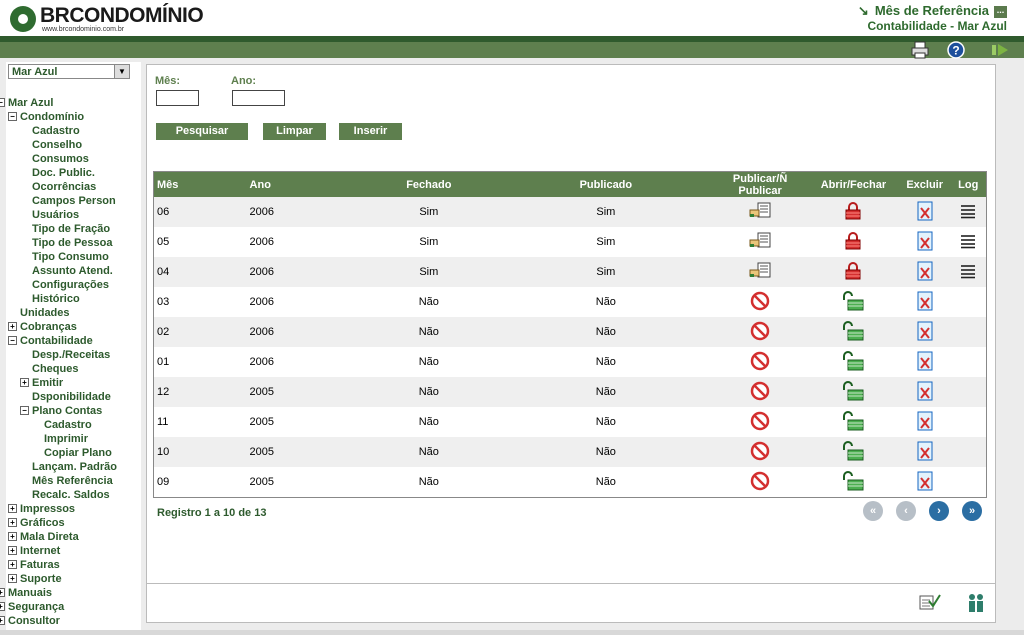  Describe the element at coordinates (41, 383) in the screenshot. I see `sidebar-item: + Emitir` at that location.